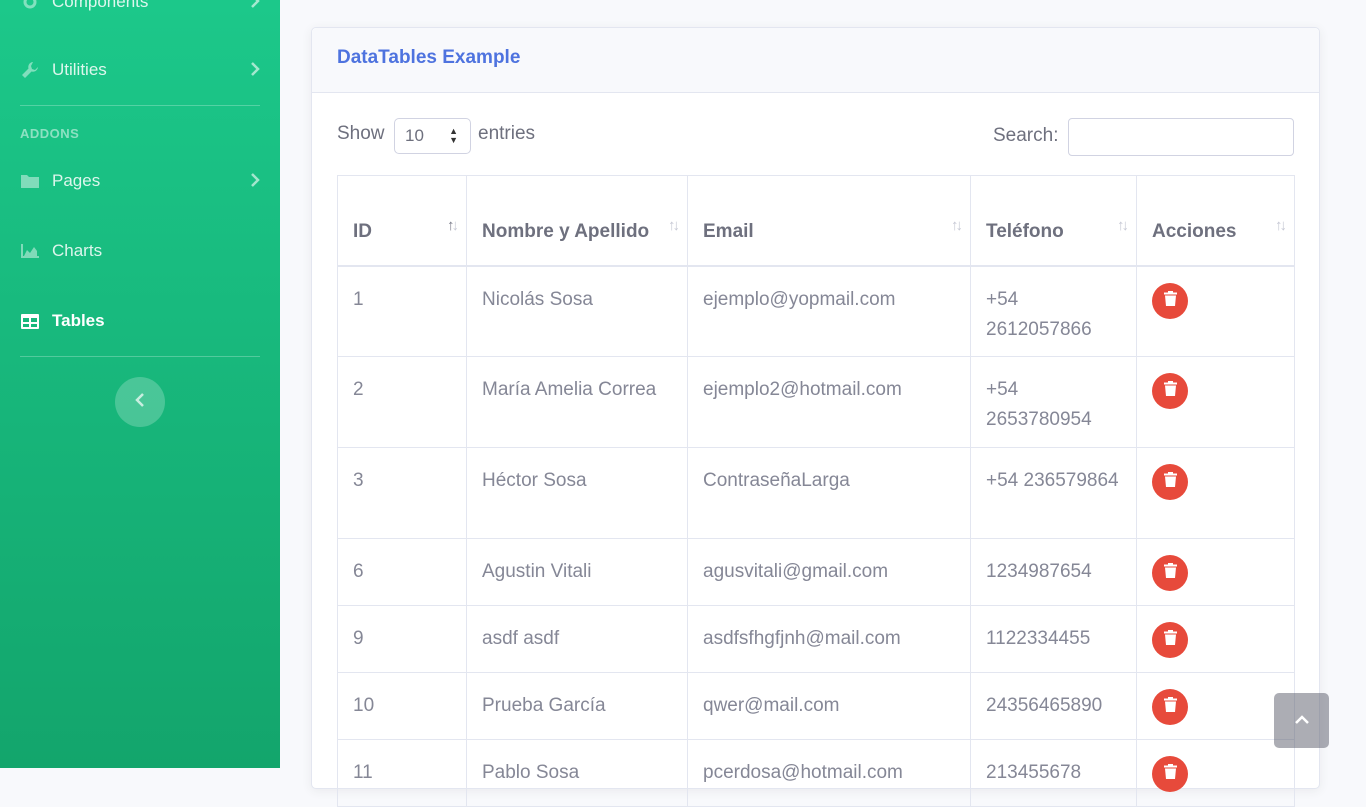 This screenshot has width=1366, height=807. Describe the element at coordinates (566, 231) in the screenshot. I see `column-header-label: Nombre y Apellido` at that location.